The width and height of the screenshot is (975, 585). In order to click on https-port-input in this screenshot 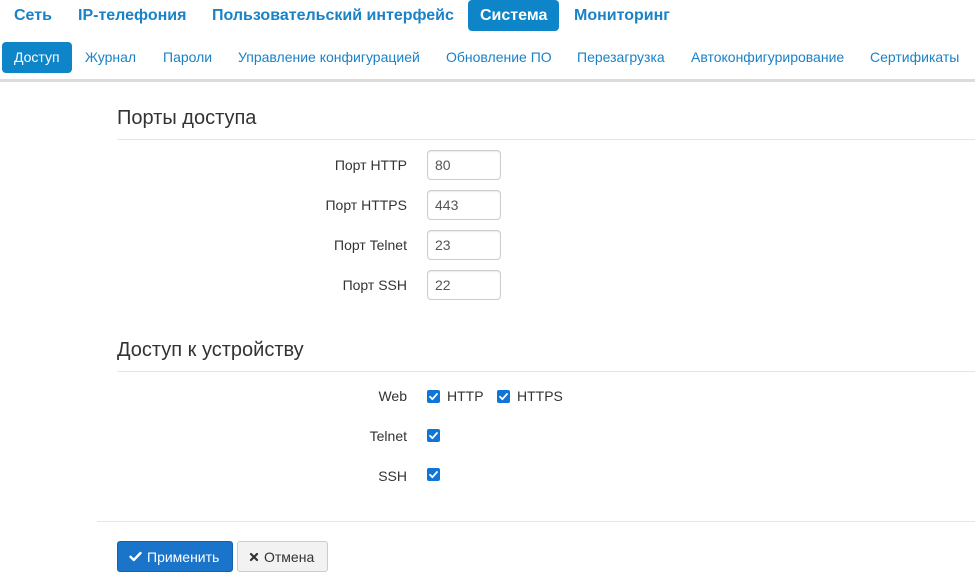, I will do `click(464, 205)`.